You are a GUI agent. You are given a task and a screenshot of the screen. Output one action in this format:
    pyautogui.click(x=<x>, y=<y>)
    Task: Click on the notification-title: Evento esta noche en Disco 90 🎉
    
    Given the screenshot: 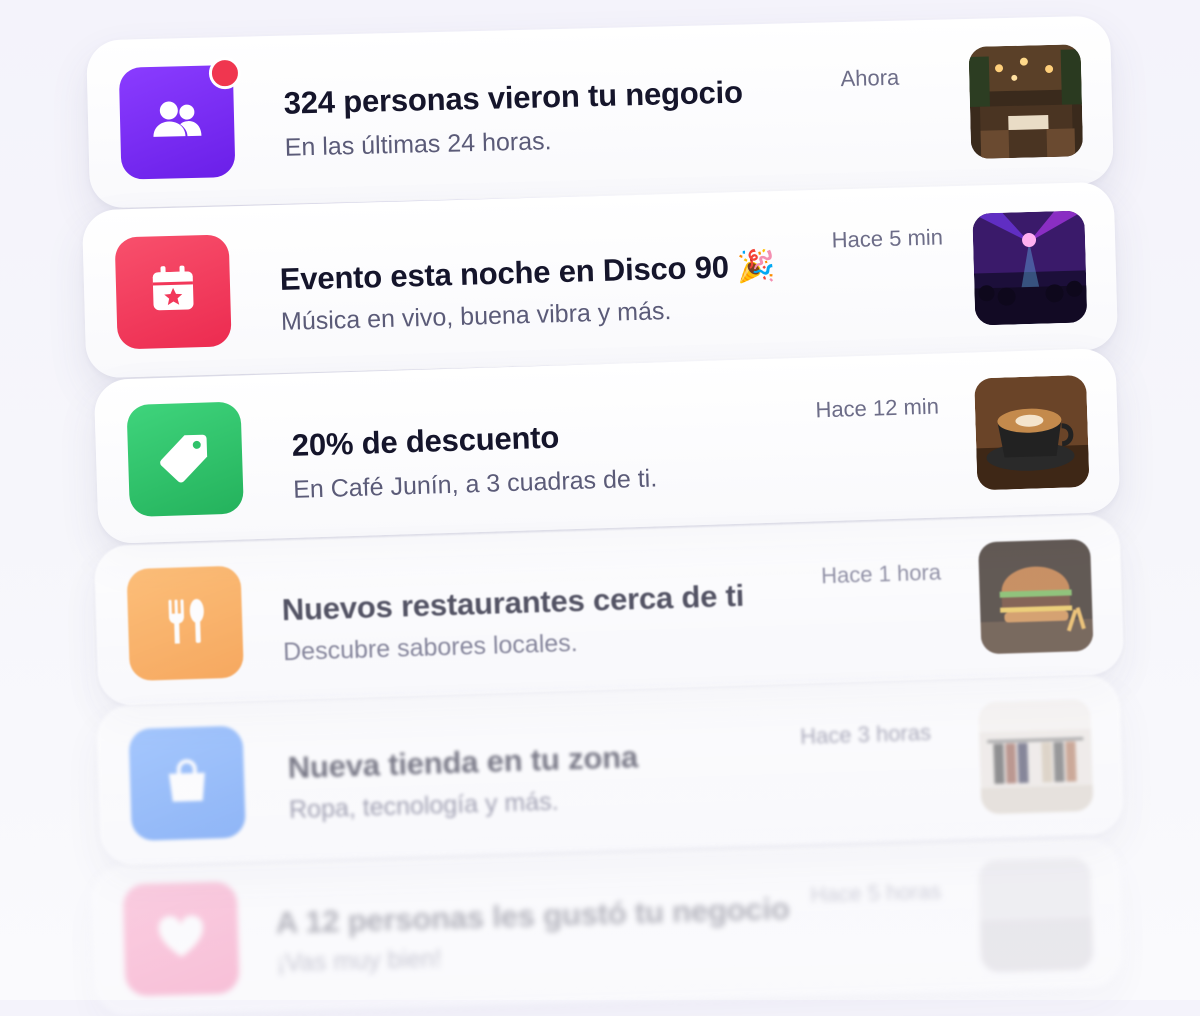 What is the action you would take?
    pyautogui.click(x=527, y=272)
    